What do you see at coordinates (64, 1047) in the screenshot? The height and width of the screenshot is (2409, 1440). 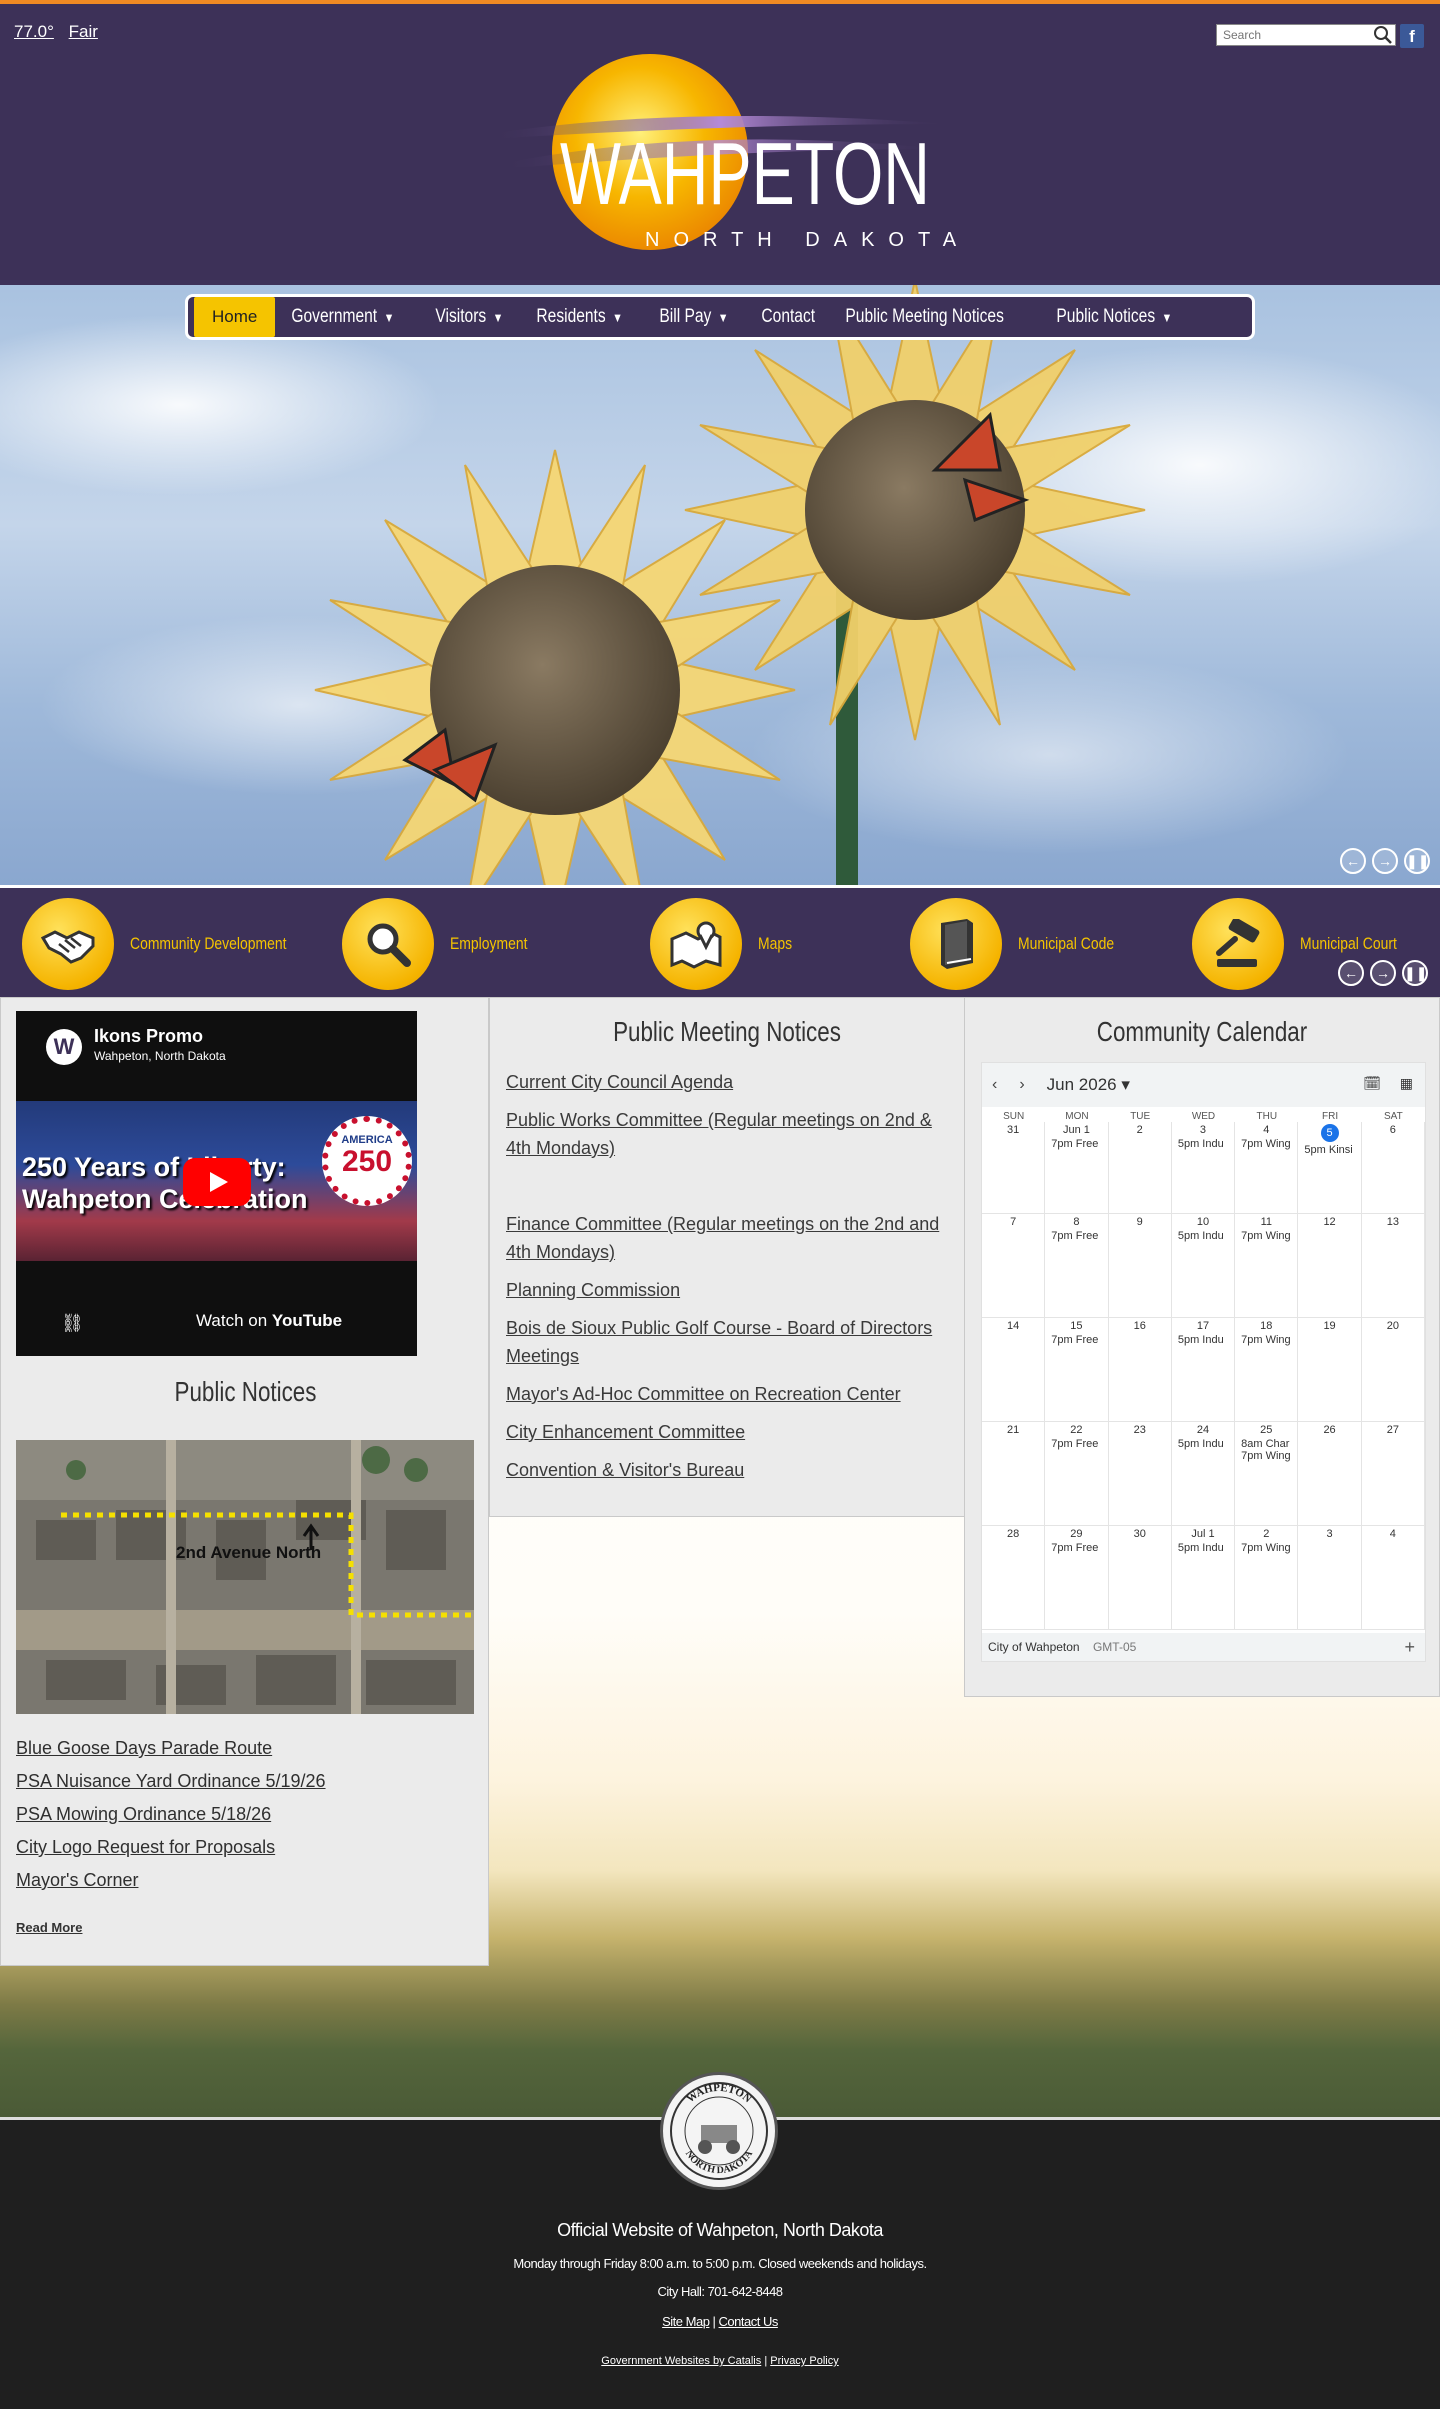 I see `channel-avatar: W` at bounding box center [64, 1047].